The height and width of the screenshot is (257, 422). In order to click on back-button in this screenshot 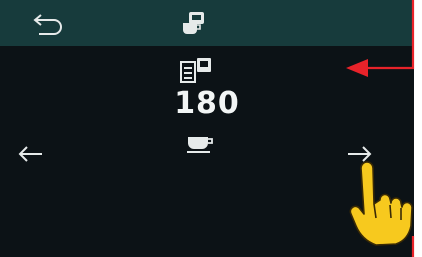, I will do `click(47, 24)`.